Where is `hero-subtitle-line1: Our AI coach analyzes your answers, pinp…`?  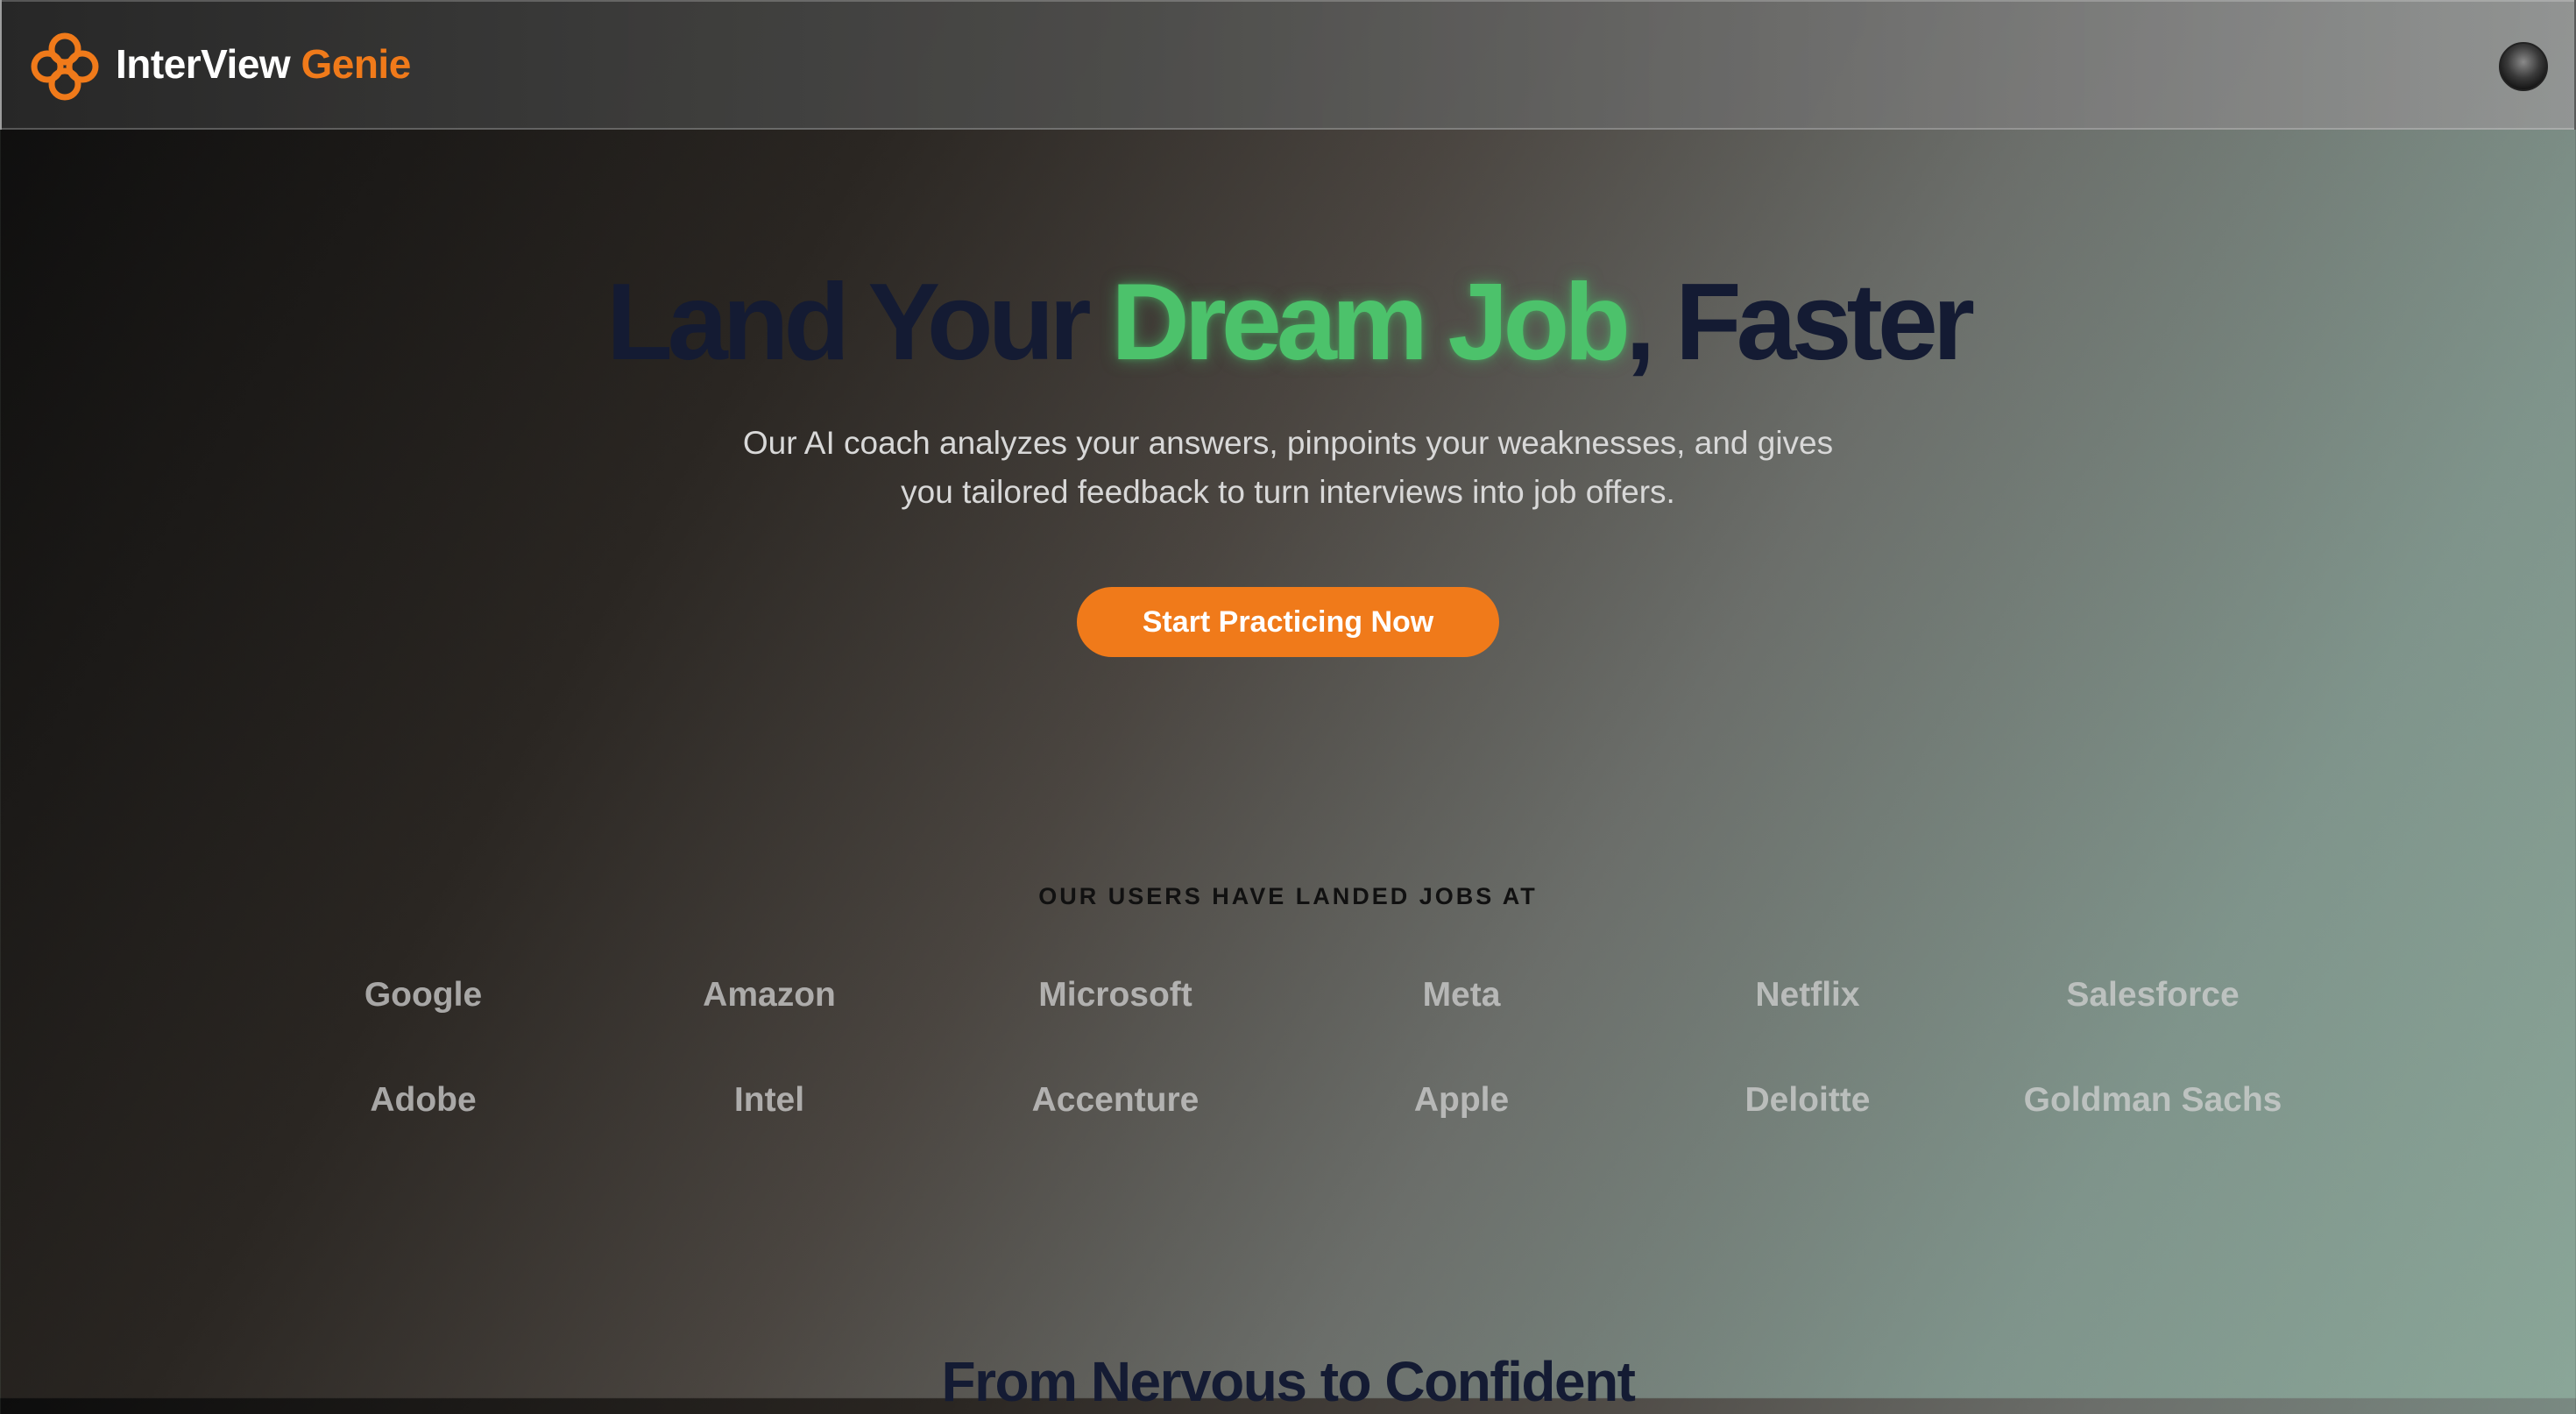 hero-subtitle-line1: Our AI coach analyzes your answers, pinp… is located at coordinates (1288, 443).